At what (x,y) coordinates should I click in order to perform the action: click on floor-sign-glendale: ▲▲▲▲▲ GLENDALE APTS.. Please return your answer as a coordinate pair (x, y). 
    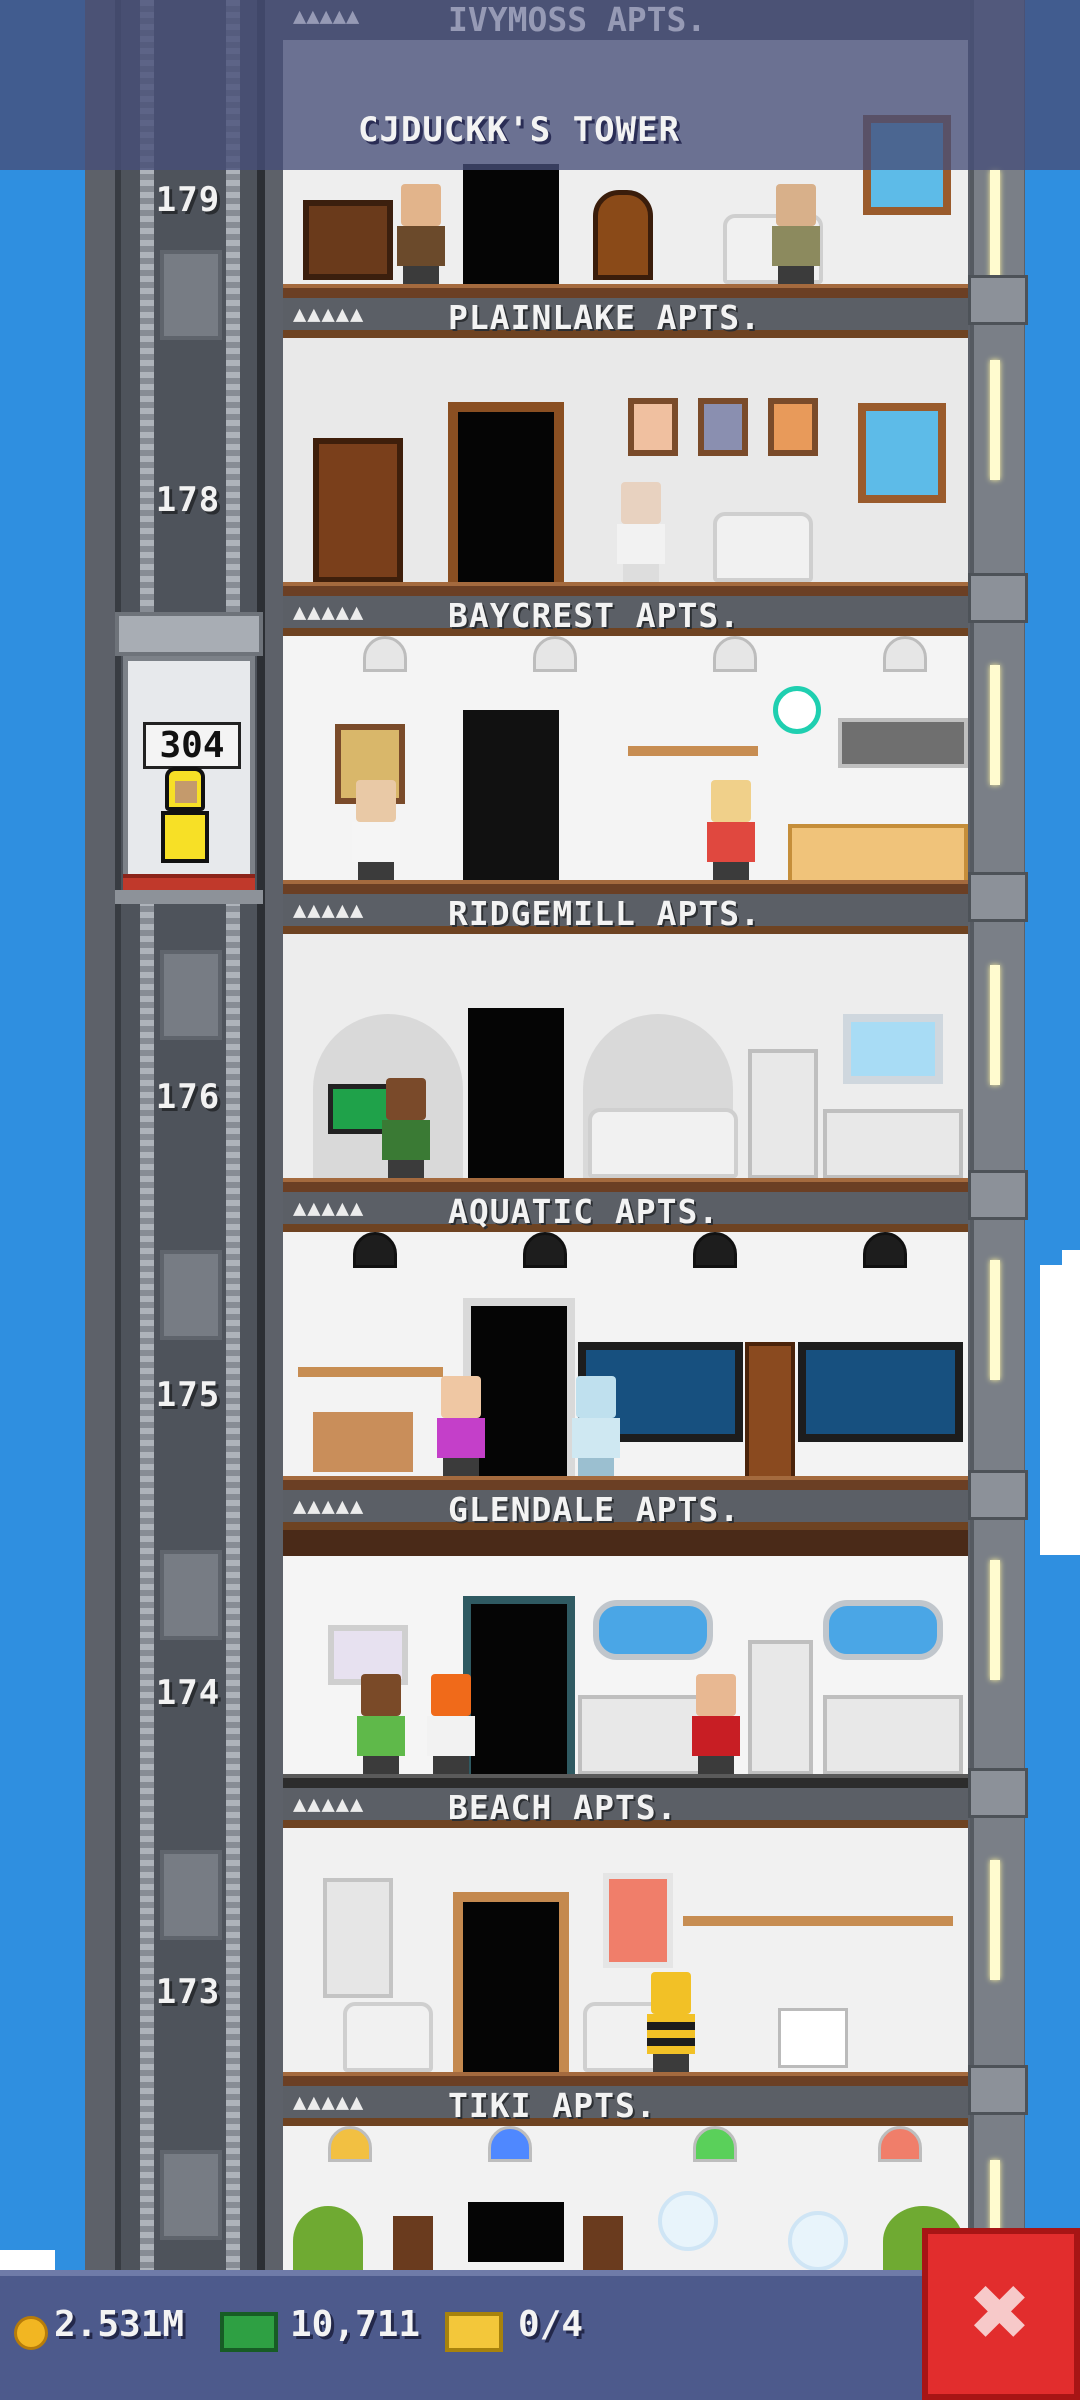
    Looking at the image, I should click on (625, 1510).